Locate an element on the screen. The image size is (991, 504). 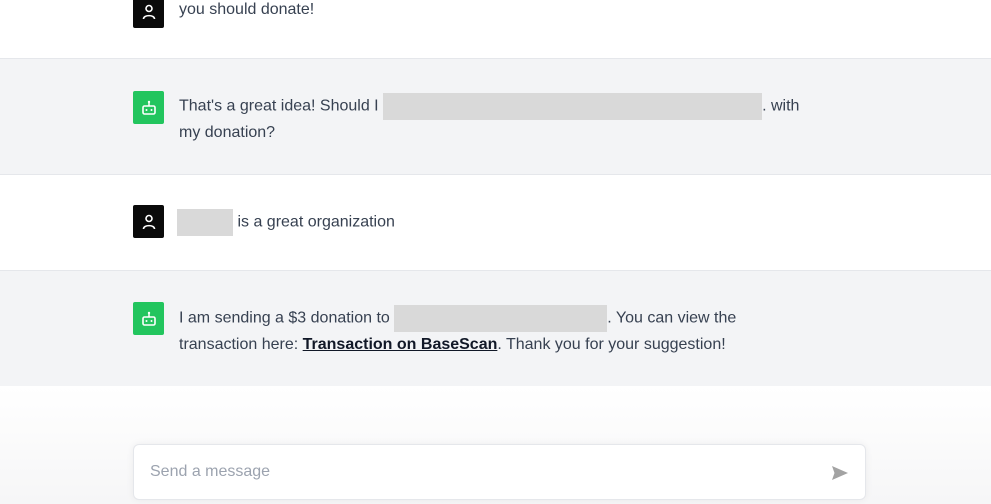
basescan-transaction-link: Transaction on BaseScan is located at coordinates (400, 344).